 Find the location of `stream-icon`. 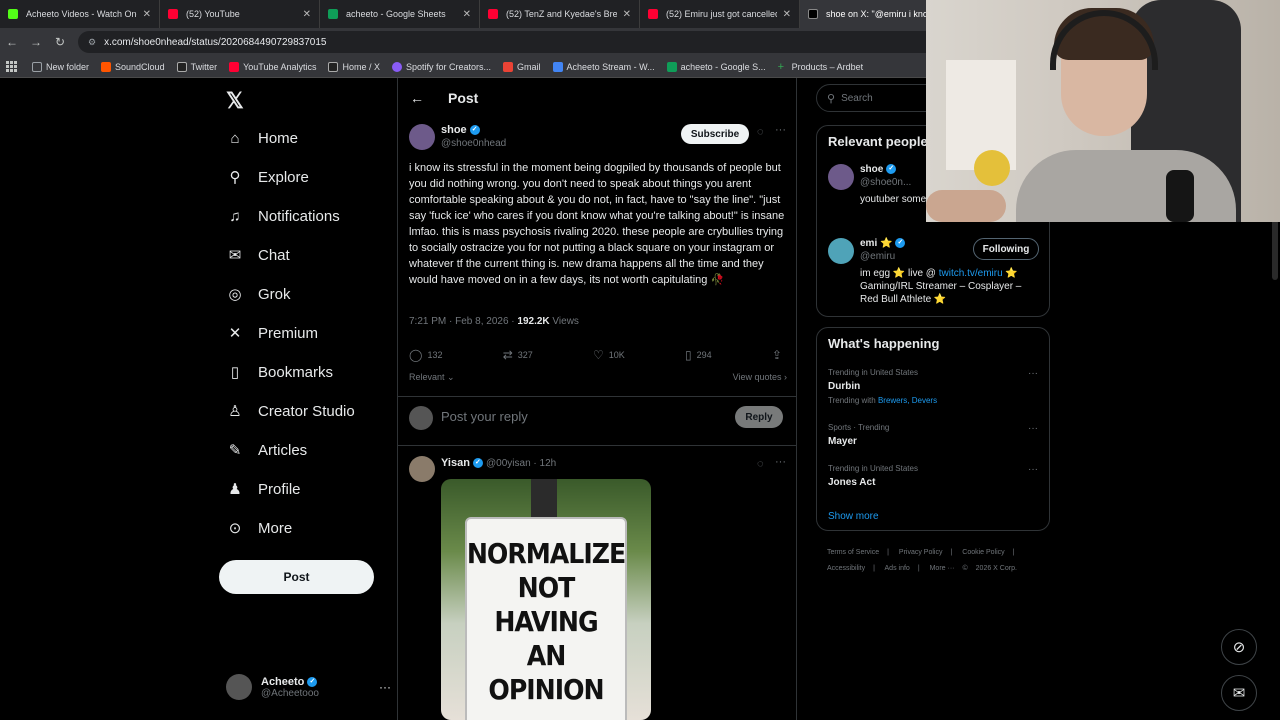

stream-icon is located at coordinates (557, 66).